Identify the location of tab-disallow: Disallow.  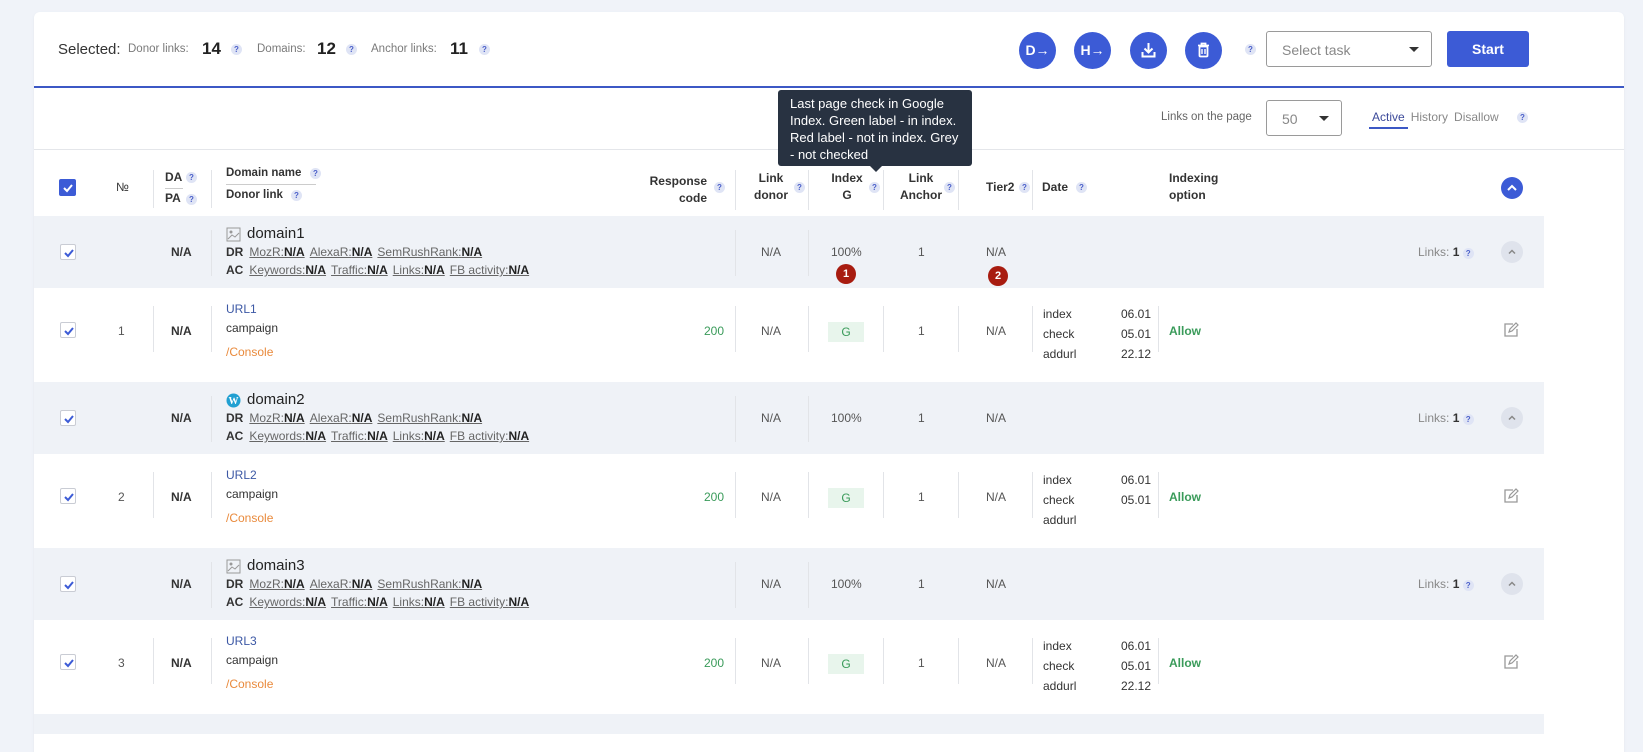
(1476, 118).